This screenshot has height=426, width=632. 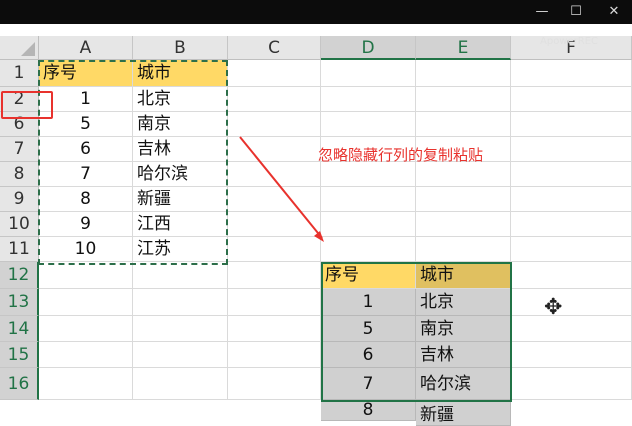 I want to click on annotation-arrow, so click(x=281, y=187).